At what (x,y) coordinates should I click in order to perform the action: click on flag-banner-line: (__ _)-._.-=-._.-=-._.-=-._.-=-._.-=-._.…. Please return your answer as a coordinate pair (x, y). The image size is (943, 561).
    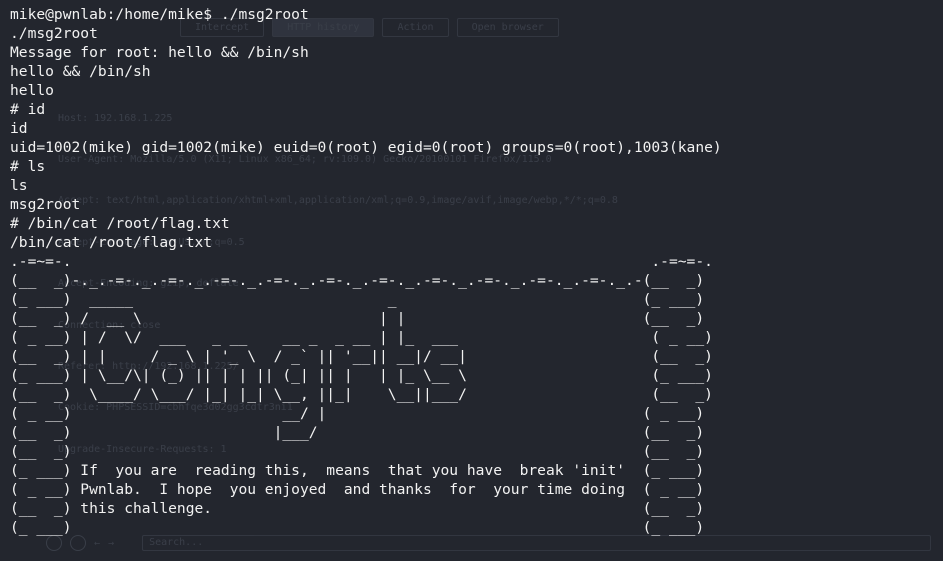
    Looking at the image, I should click on (357, 280).